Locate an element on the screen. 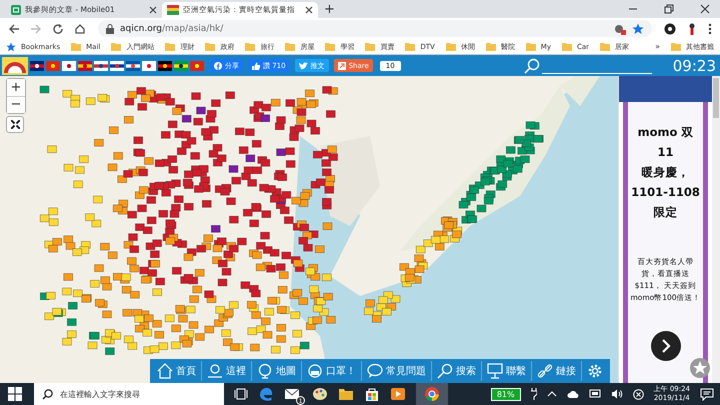  palette-icon is located at coordinates (320, 394).